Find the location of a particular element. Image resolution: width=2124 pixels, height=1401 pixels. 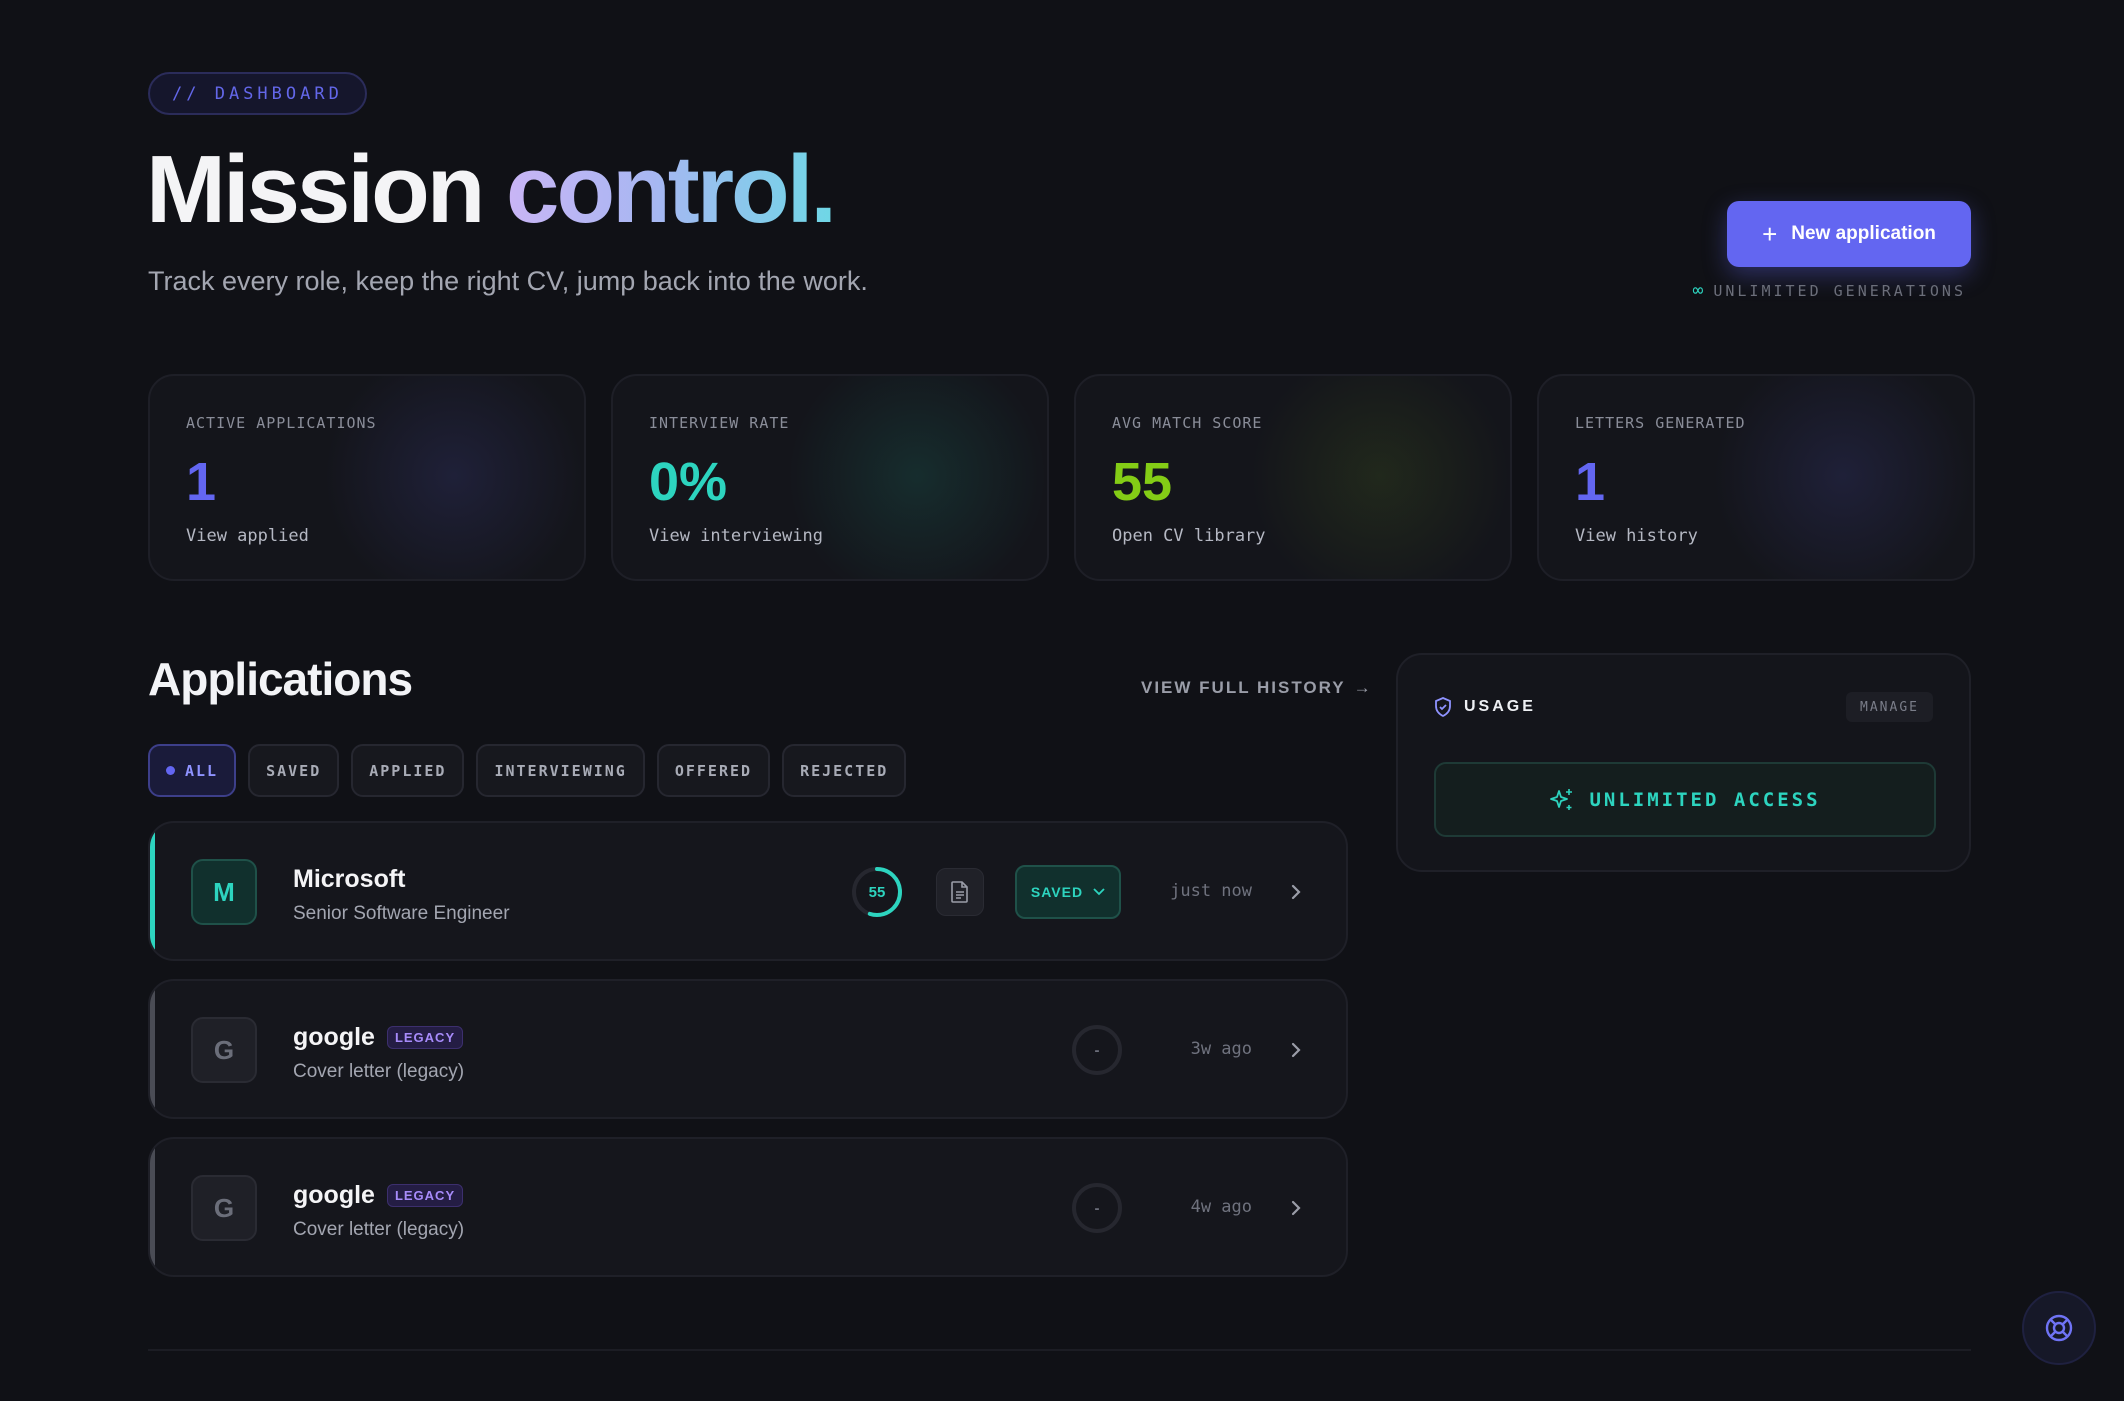

filter-chip-rejected: REJECTED is located at coordinates (844, 770).